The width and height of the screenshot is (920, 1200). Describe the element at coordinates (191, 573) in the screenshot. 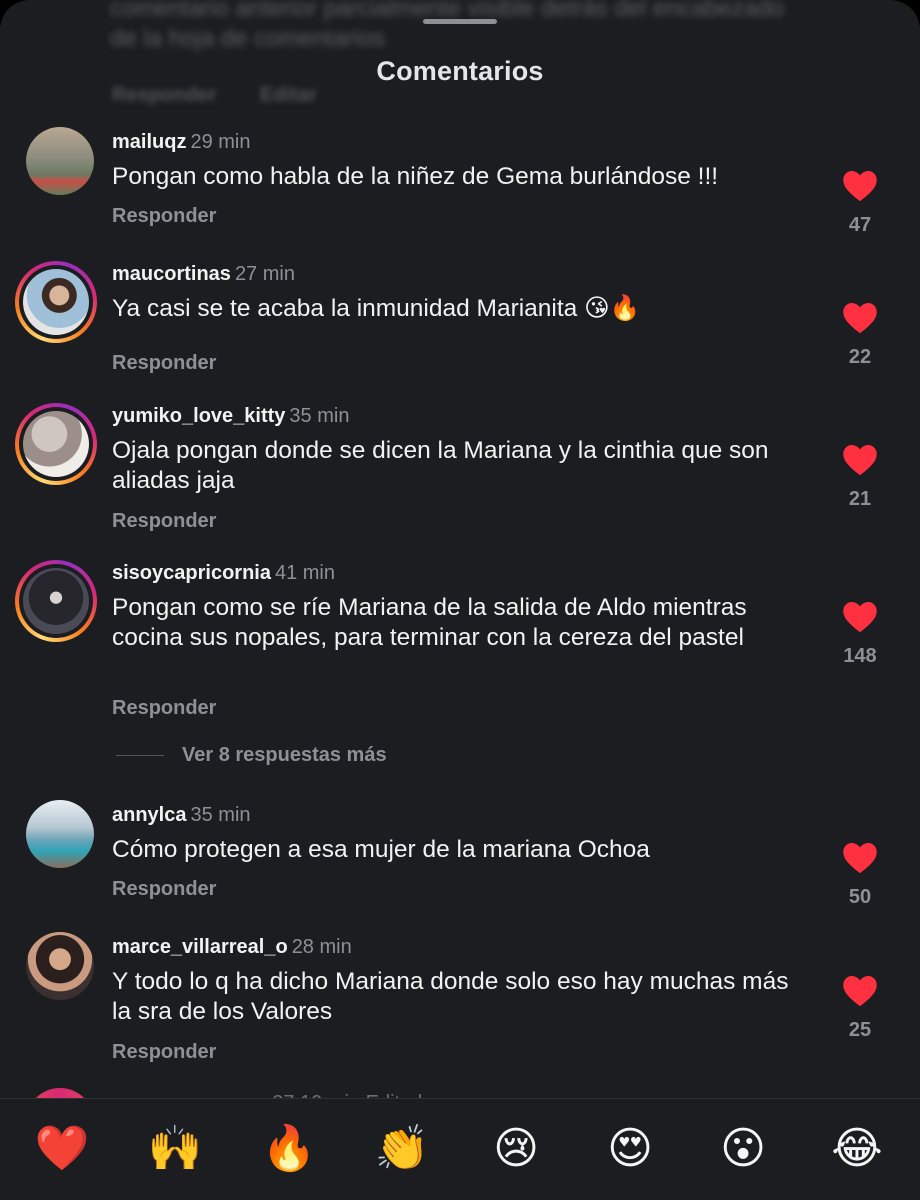

I see `username: sisoycapricornia` at that location.